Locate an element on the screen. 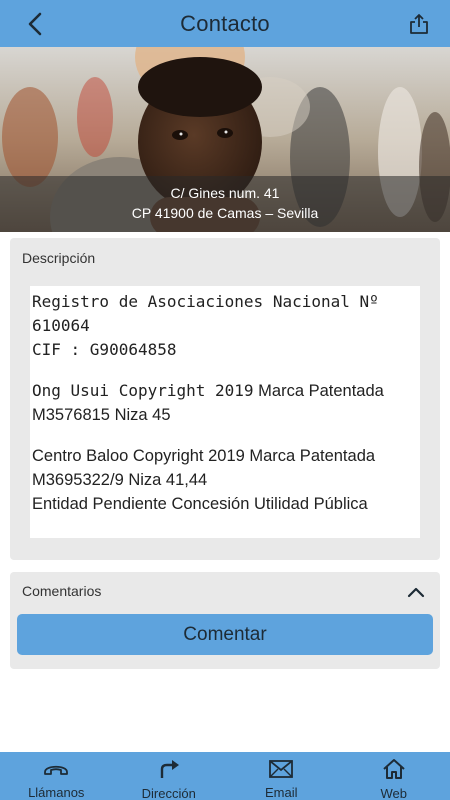 This screenshot has height=800, width=450. baloo-trademark-number: M3695322/9 Niza 41,44 is located at coordinates (120, 480).